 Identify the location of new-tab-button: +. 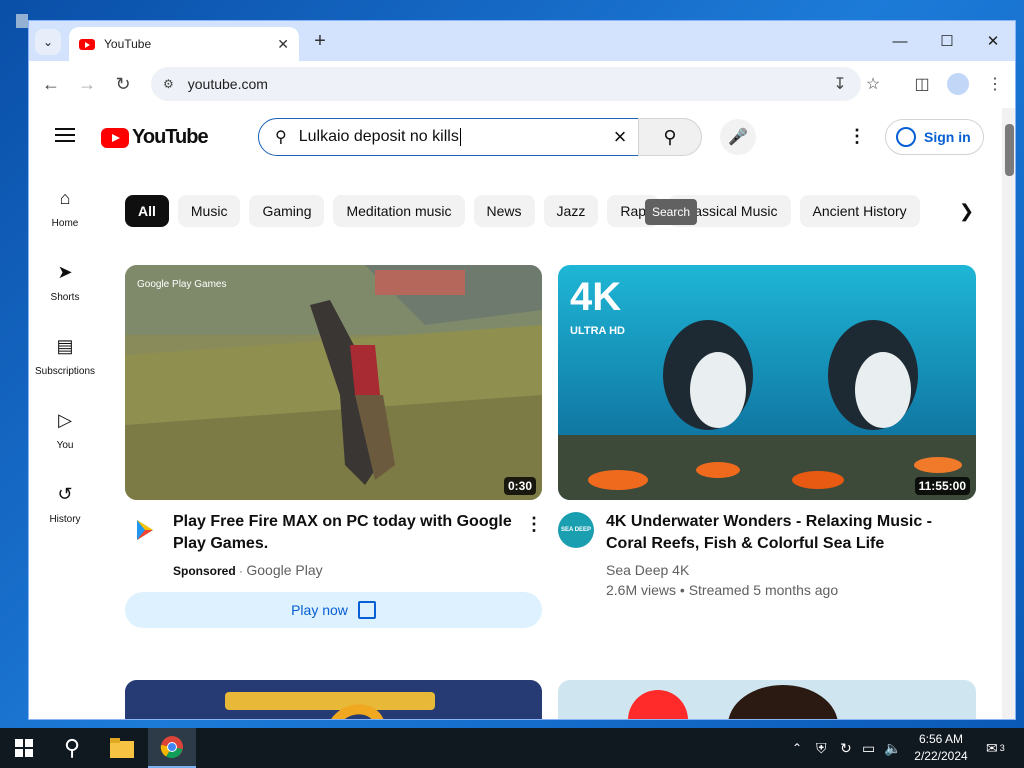
(320, 41).